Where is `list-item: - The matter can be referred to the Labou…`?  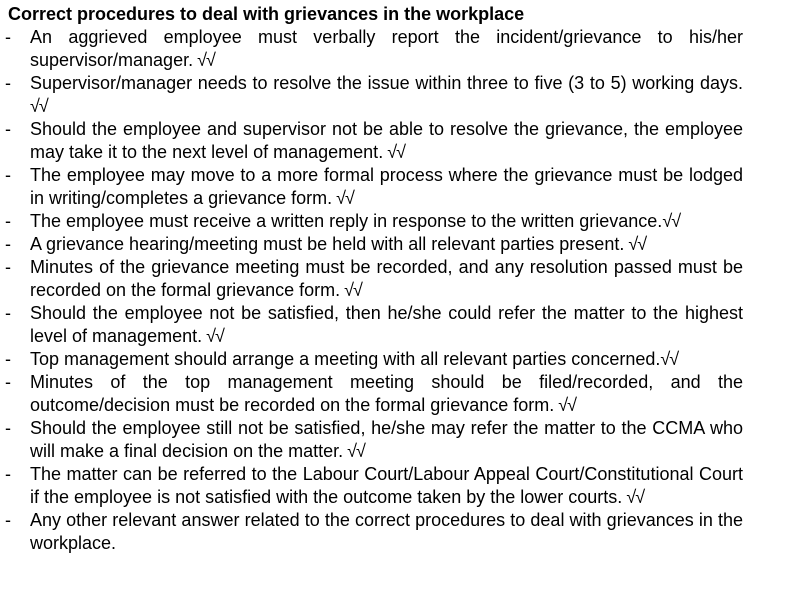 list-item: - The matter can be referred to the Labou… is located at coordinates (374, 486).